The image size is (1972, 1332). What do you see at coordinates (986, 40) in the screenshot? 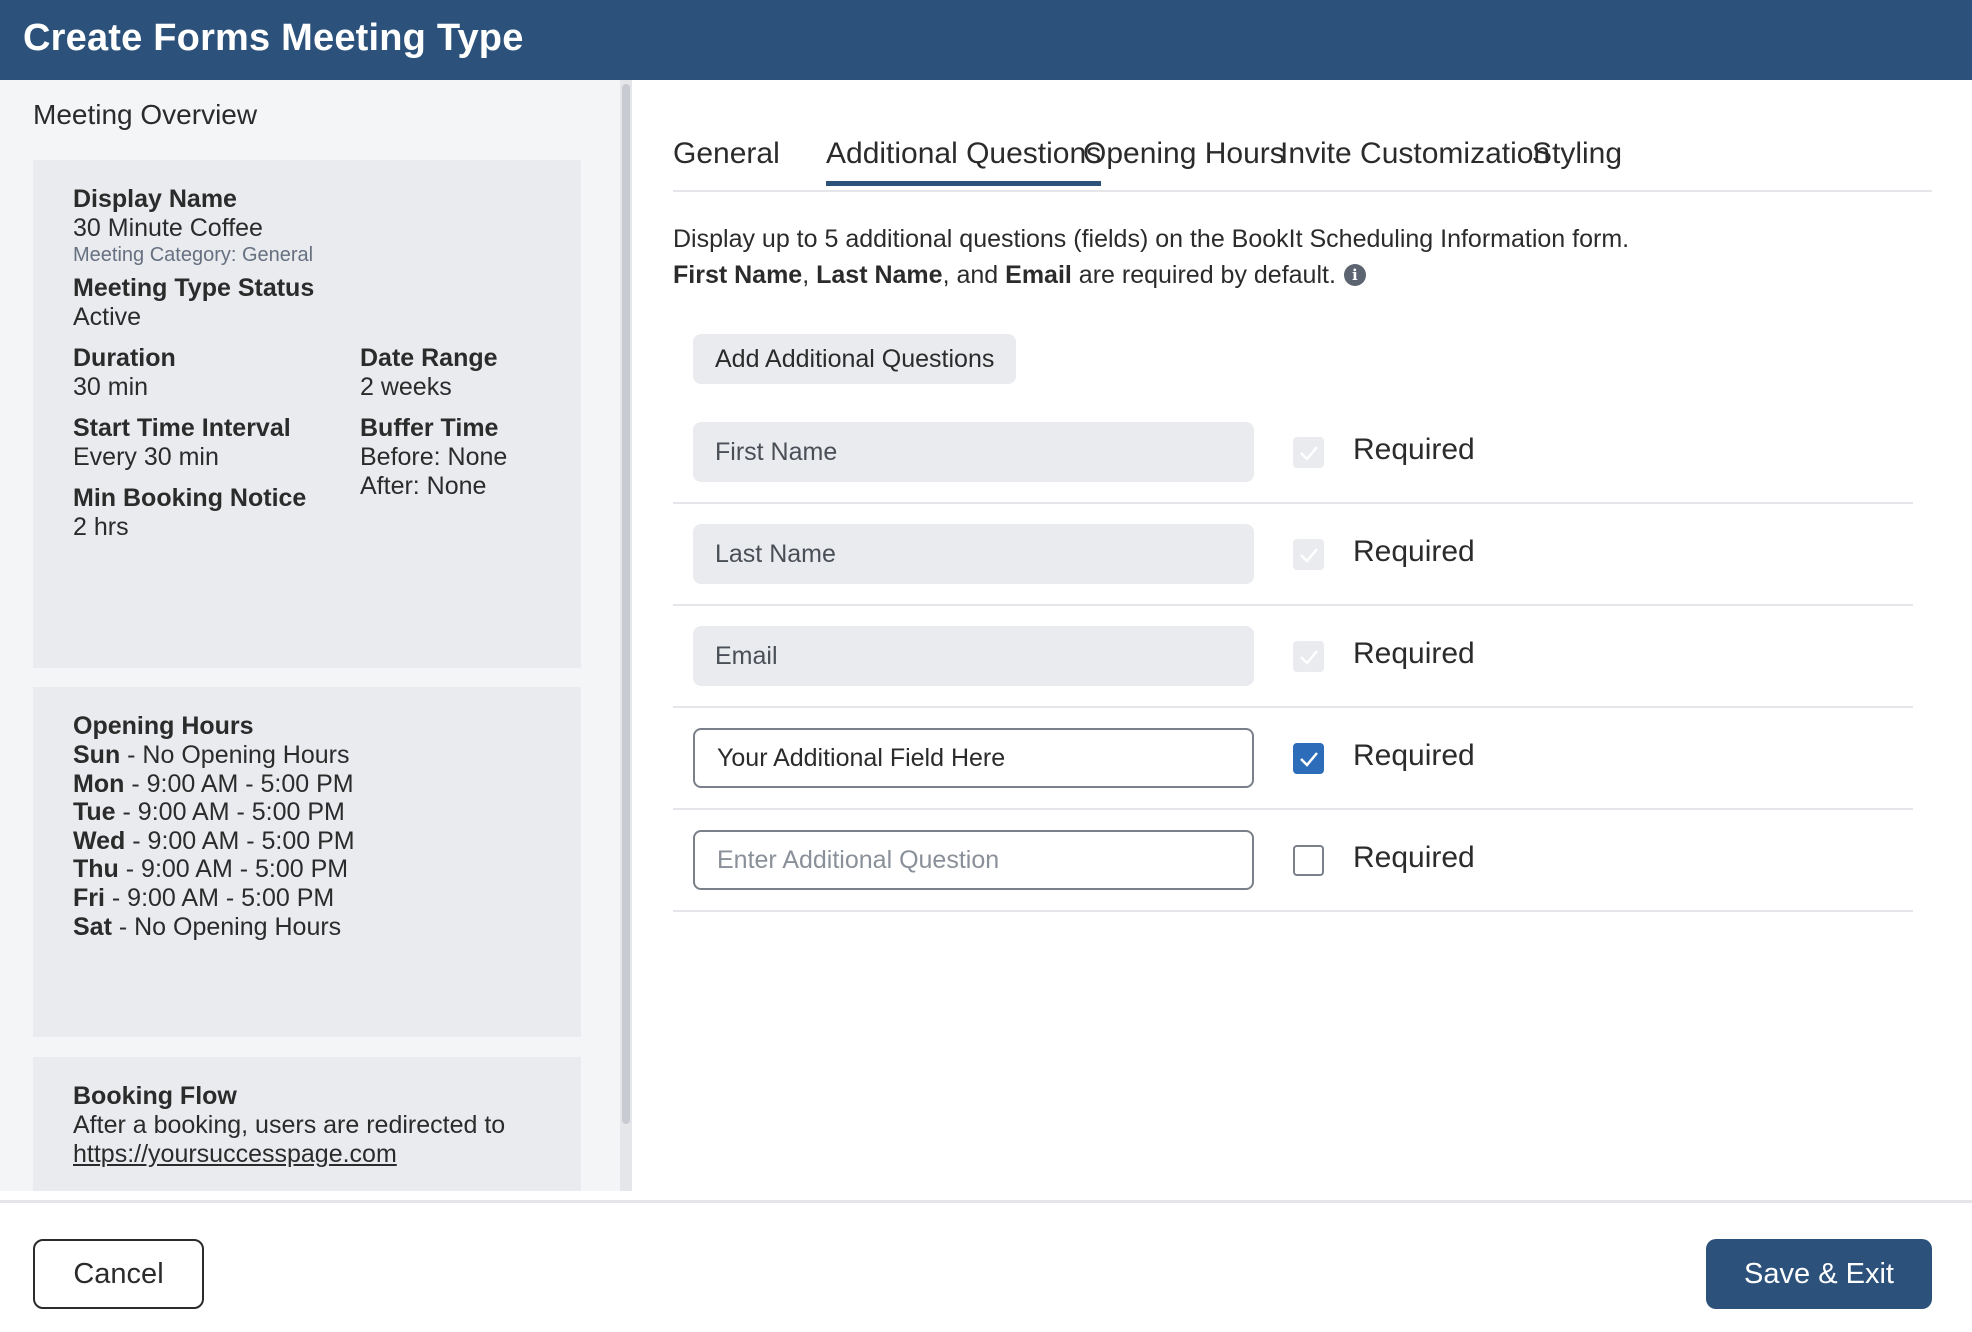
I see `page-header: Create Forms Meeting Type` at bounding box center [986, 40].